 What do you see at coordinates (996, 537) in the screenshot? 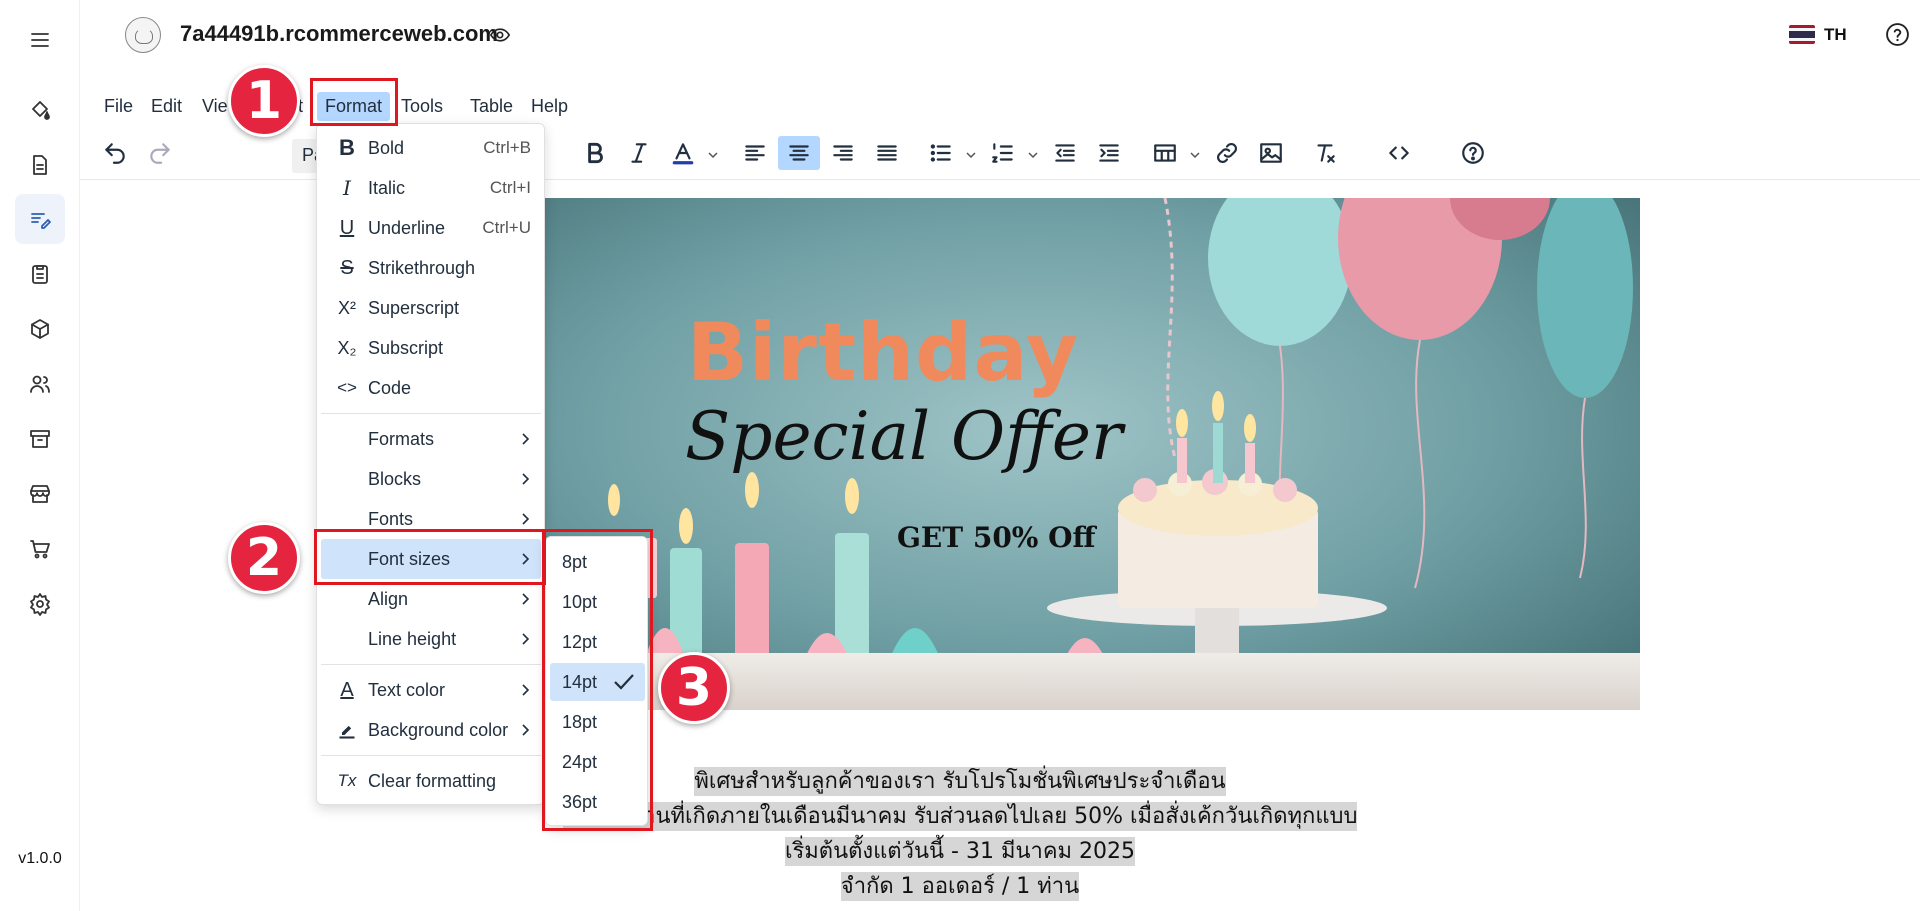
I see `banner-offer: GET 50% Off` at bounding box center [996, 537].